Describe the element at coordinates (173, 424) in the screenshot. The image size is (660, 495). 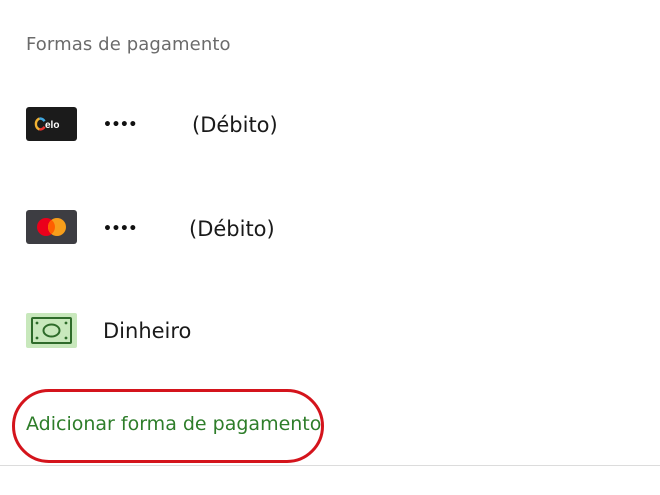
I see `add-payment-method-link: Adicionar forma de pagamento` at that location.